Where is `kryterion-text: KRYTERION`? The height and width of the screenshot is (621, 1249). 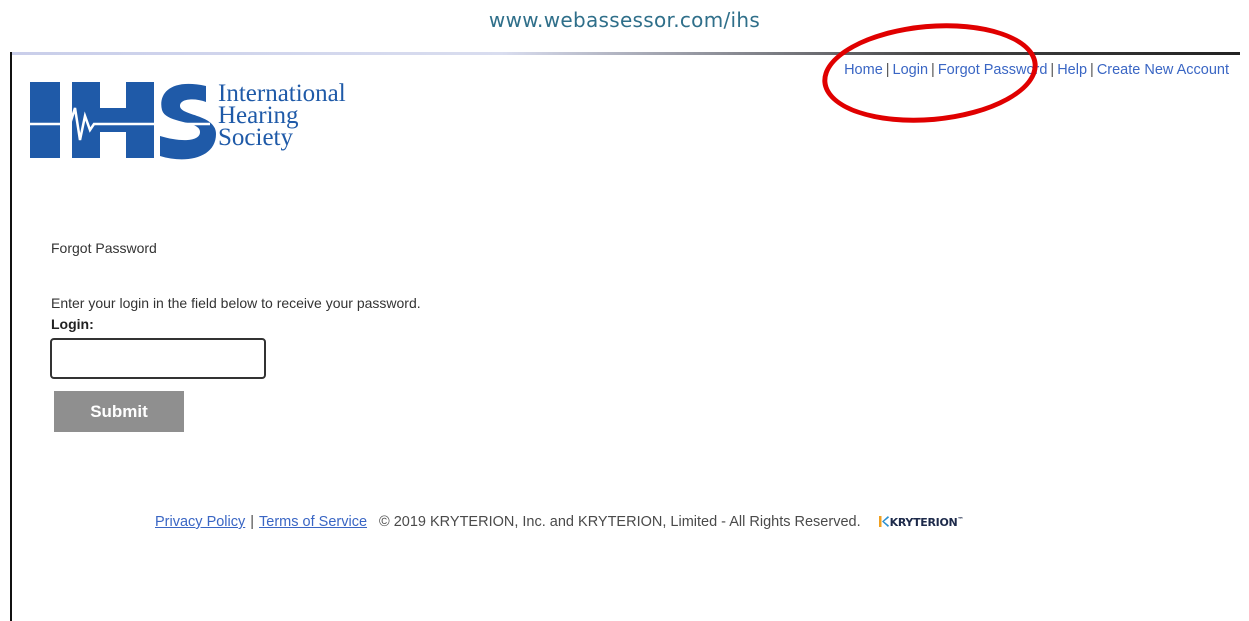 kryterion-text: KRYTERION is located at coordinates (923, 522).